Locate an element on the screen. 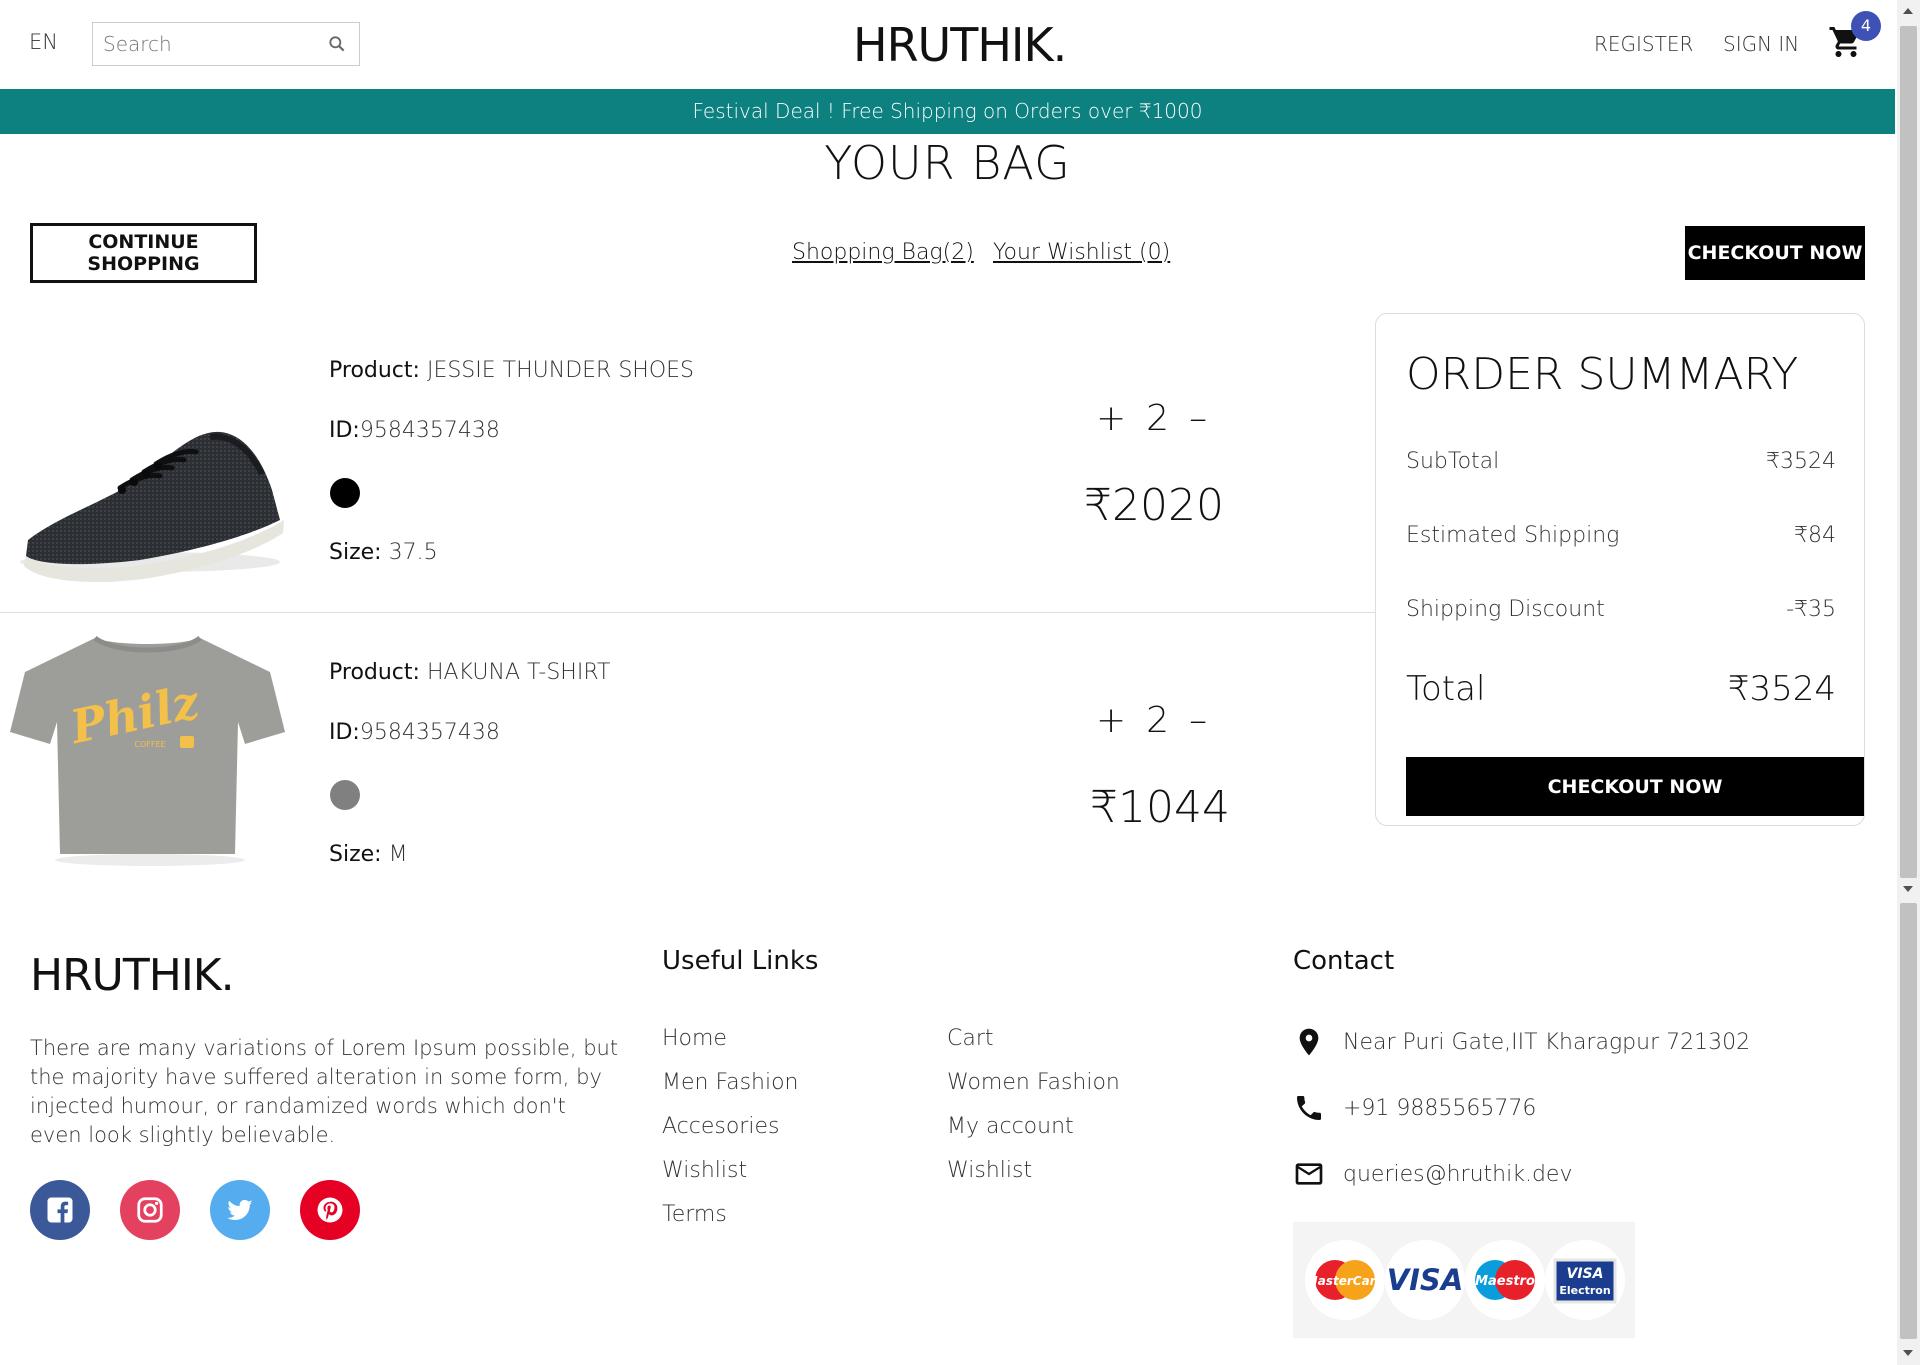 This screenshot has width=1920, height=1365. scroll-bottom-arrow-icon is located at coordinates (1908, 1353).